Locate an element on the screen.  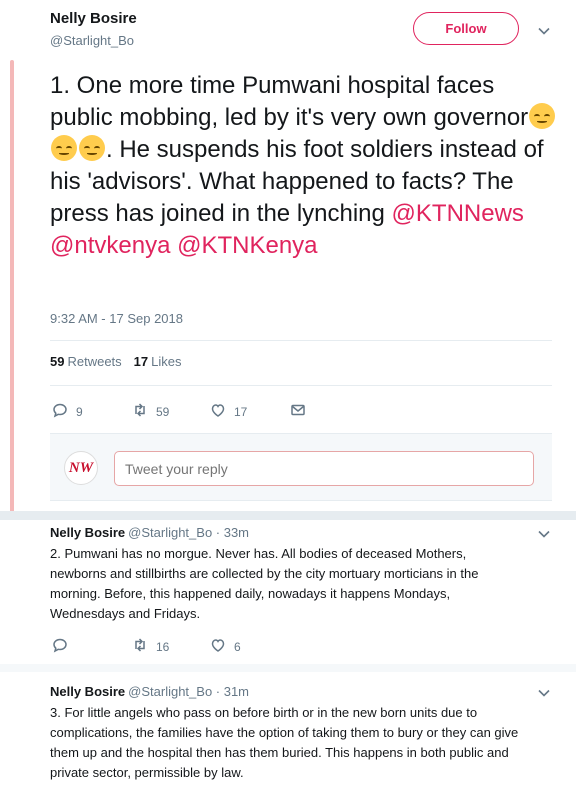
mention-link: @ntvkenya is located at coordinates (110, 245).